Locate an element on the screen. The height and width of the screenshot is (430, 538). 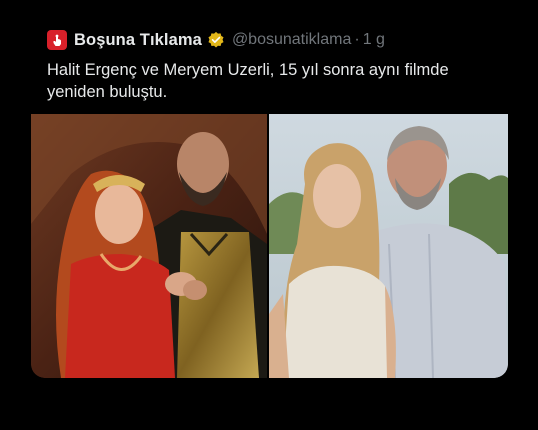
user-handle: @bosunatiklama is located at coordinates (291, 40).